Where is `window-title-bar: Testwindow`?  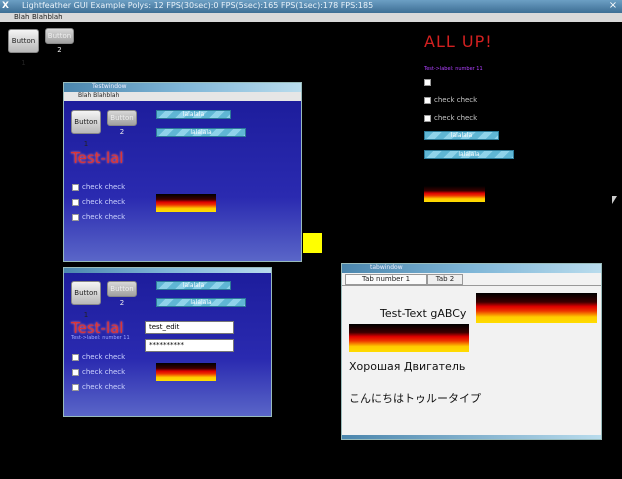 window-title-bar: Testwindow is located at coordinates (182, 87).